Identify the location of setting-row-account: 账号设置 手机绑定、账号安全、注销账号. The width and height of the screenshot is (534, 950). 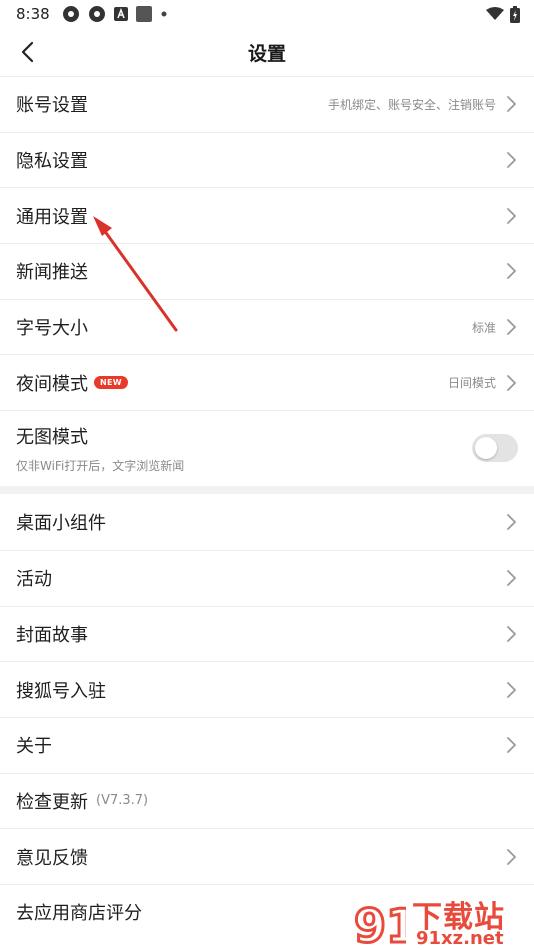
(267, 104).